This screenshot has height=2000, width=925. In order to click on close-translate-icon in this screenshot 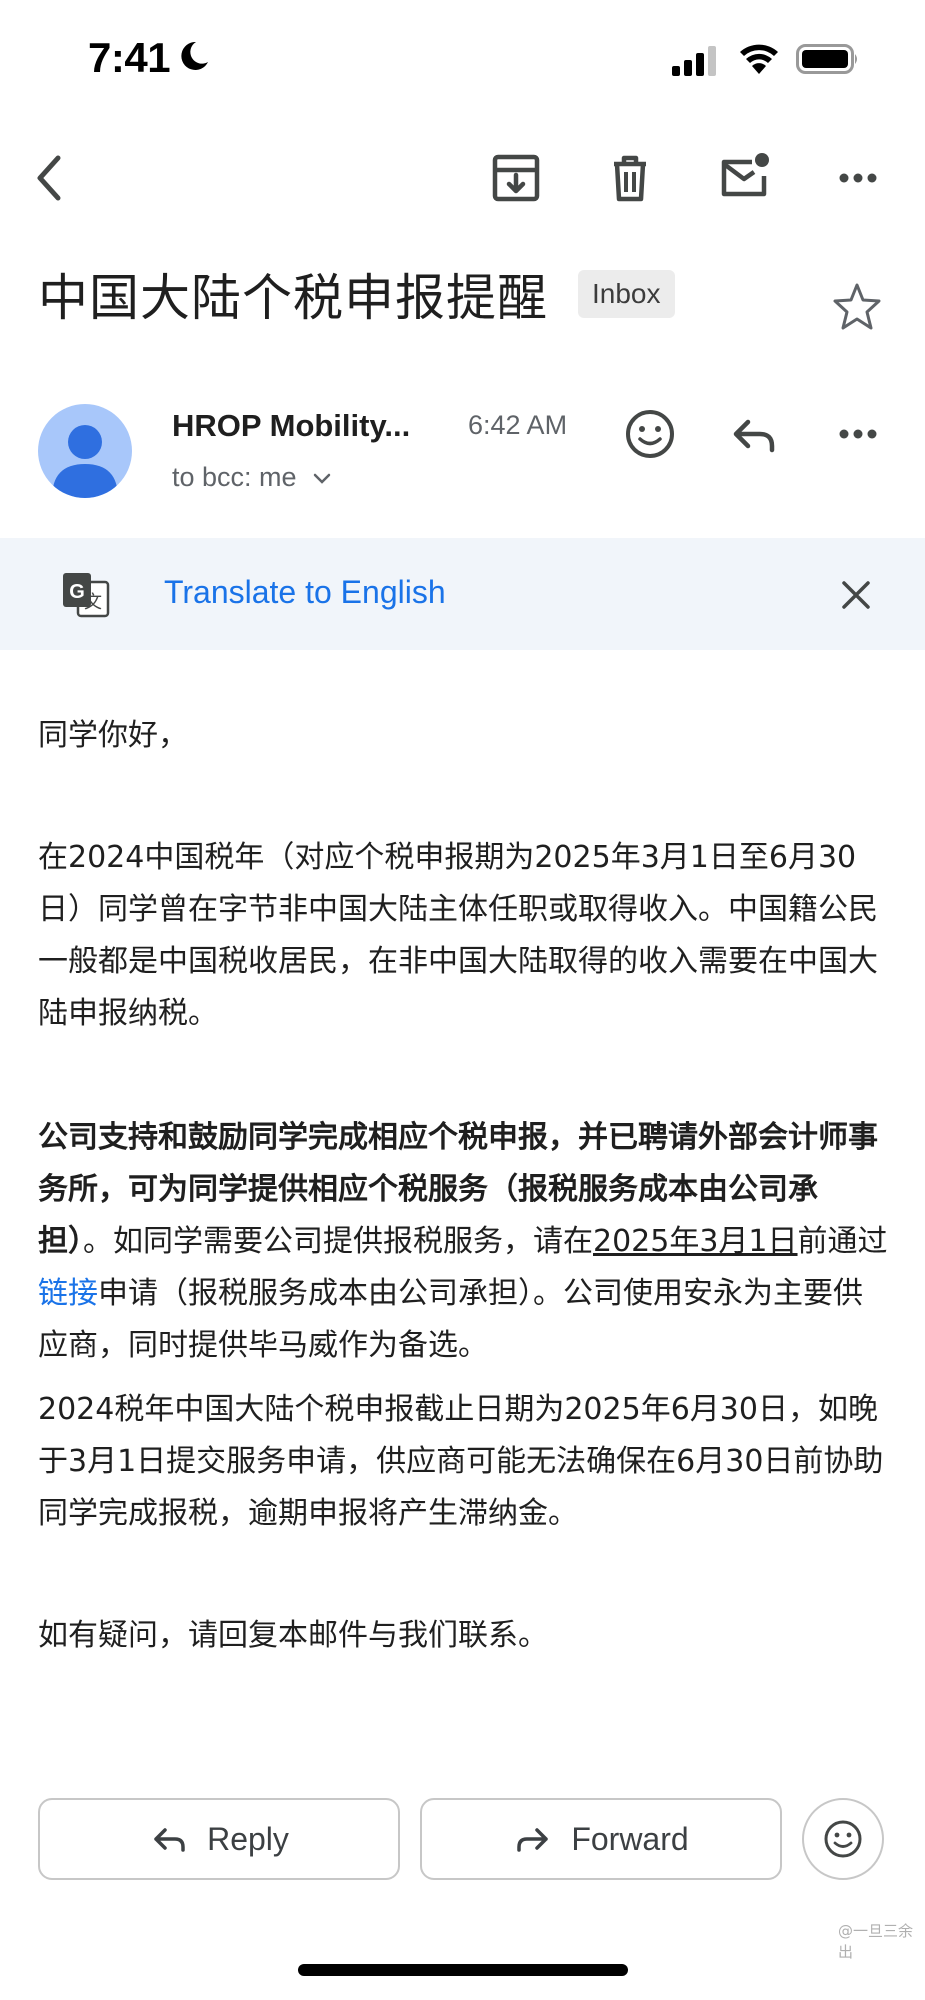, I will do `click(856, 595)`.